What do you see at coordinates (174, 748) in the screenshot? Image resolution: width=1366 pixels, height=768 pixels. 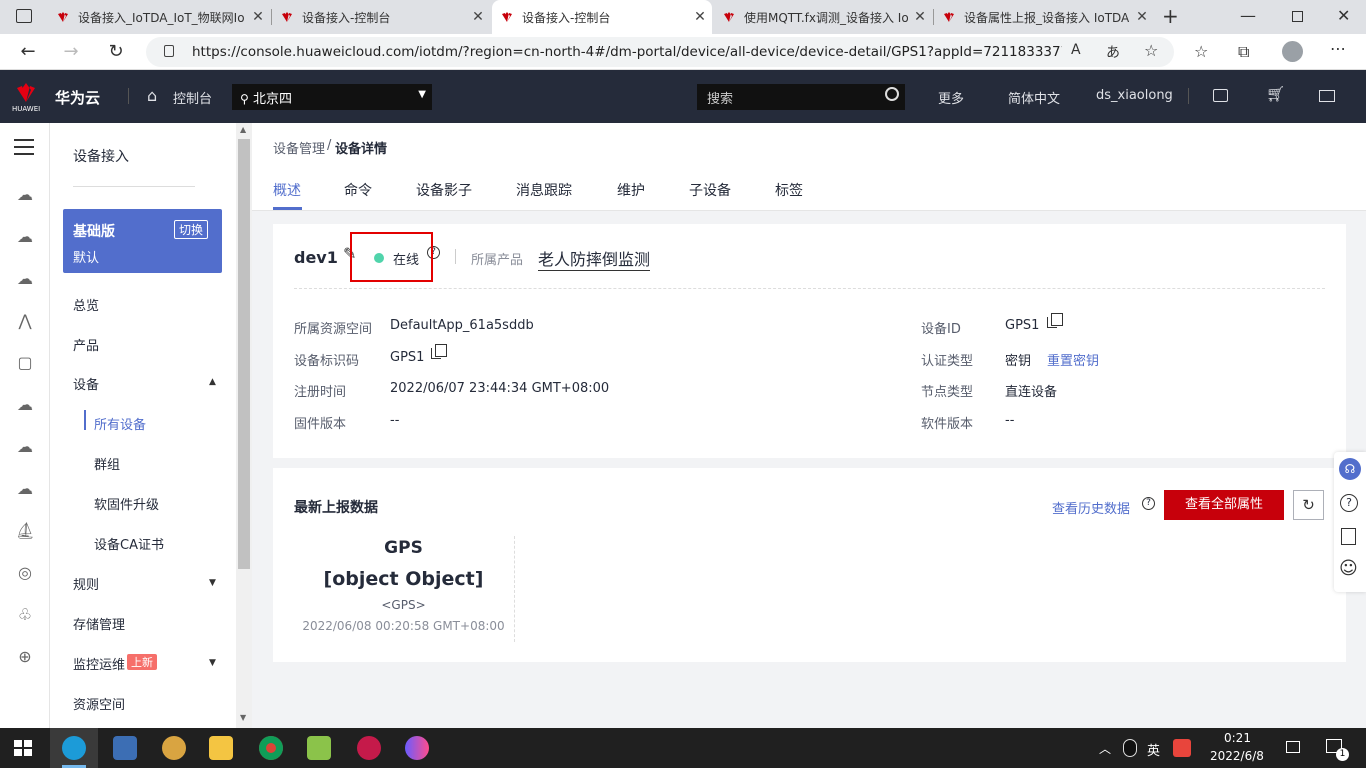 I see `paint-icon` at bounding box center [174, 748].